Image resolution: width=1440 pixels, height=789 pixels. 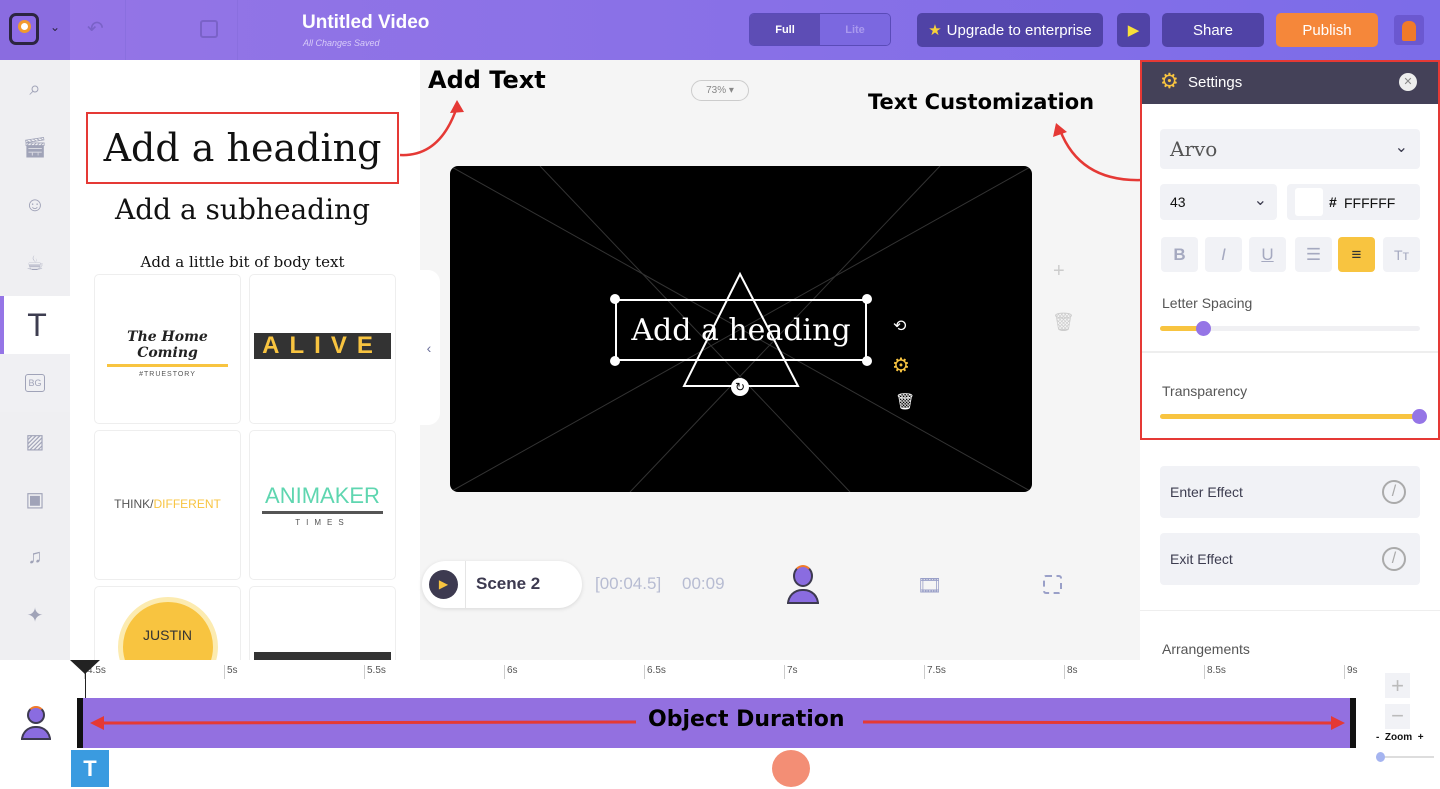 I want to click on sidebar-item-music: ♫, so click(x=35, y=557).